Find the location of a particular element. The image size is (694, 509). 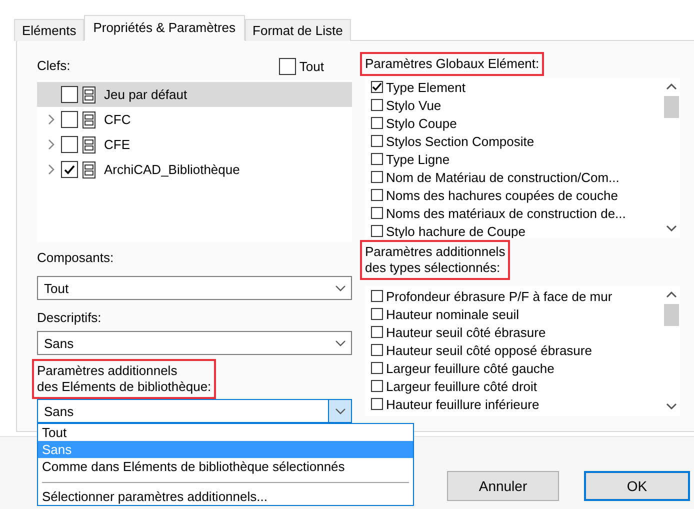

menu-option: Comme dans Eléments de bibliothèque sélectionnés is located at coordinates (225, 466).